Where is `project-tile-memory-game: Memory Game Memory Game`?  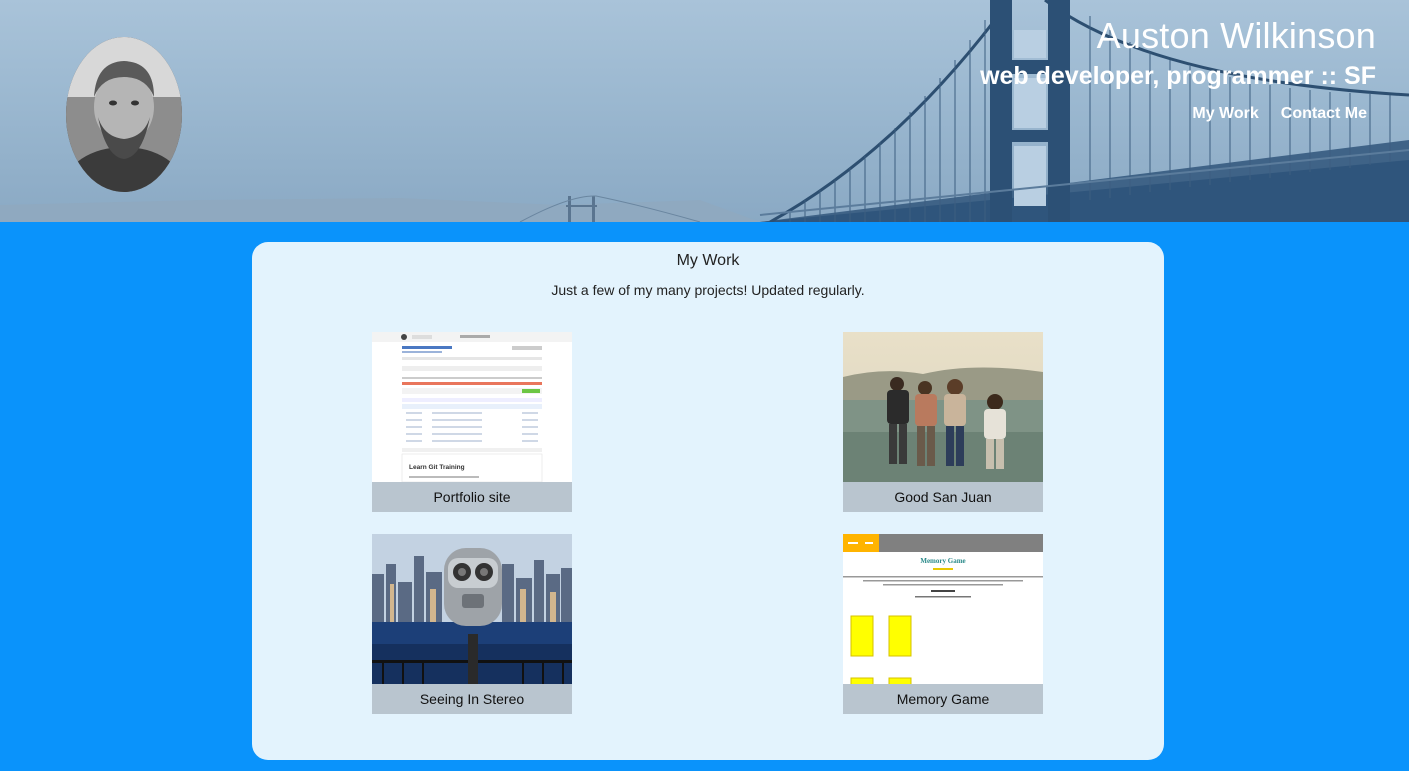 project-tile-memory-game: Memory Game Memory Game is located at coordinates (943, 624).